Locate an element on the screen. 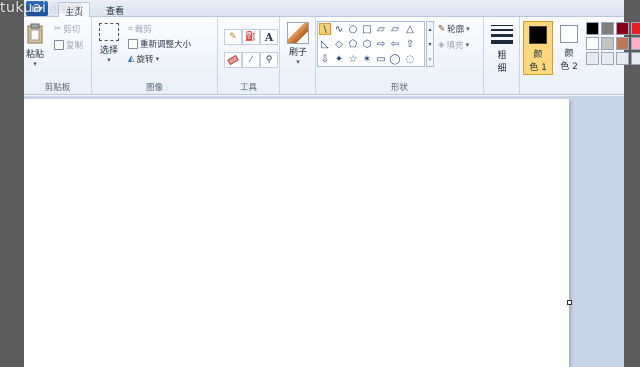 The image size is (640, 367). shape-diamond: ◇ is located at coordinates (339, 44).